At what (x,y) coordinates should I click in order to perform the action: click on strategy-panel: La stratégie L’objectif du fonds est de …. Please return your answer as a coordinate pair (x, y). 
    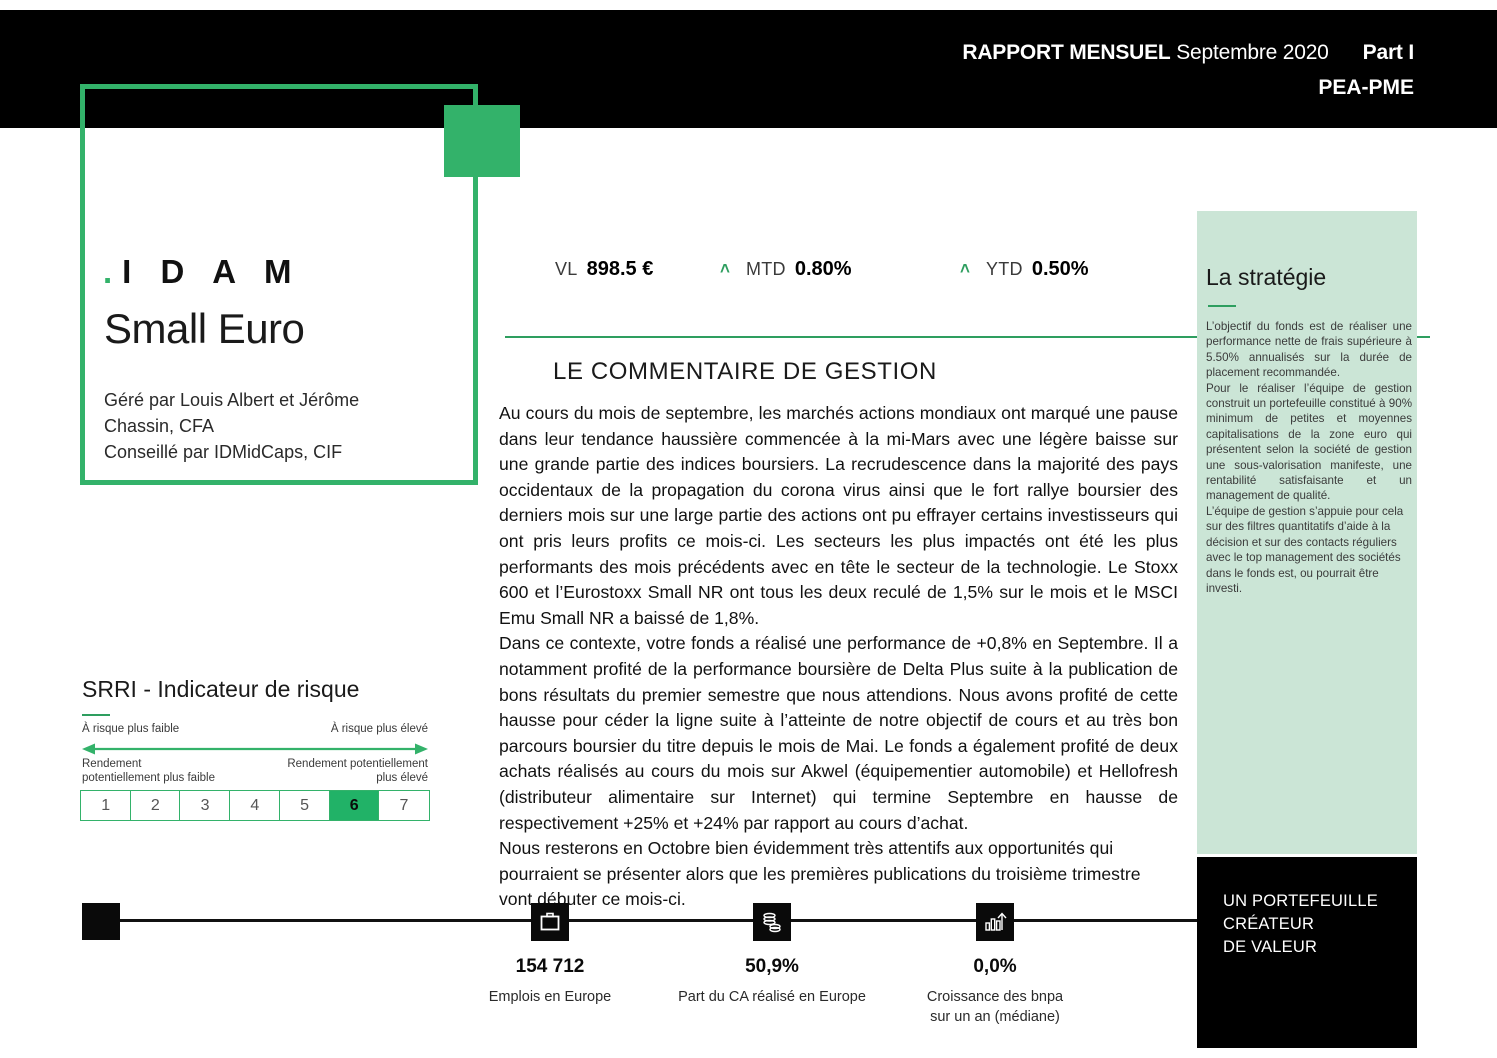
    Looking at the image, I should click on (1307, 532).